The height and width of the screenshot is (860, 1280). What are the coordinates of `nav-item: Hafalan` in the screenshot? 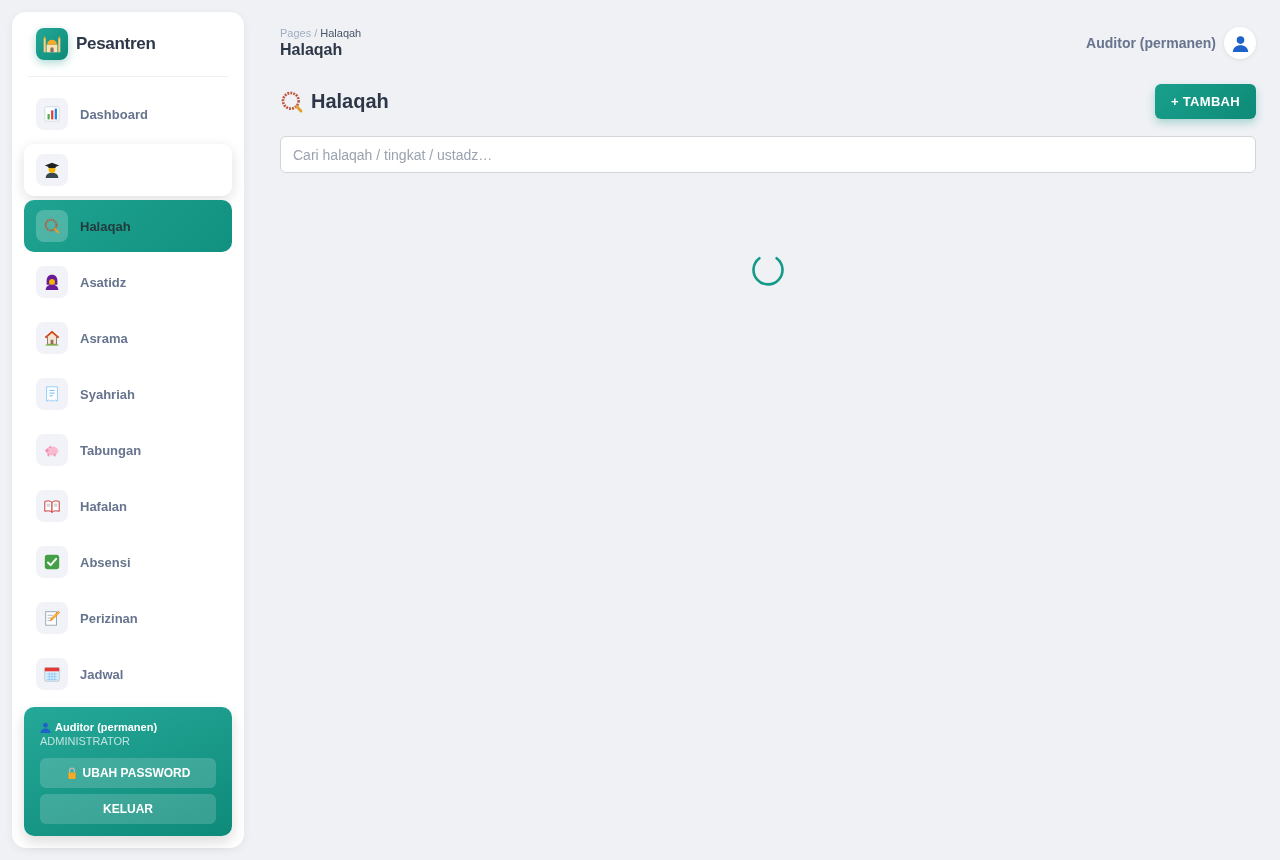 It's located at (128, 506).